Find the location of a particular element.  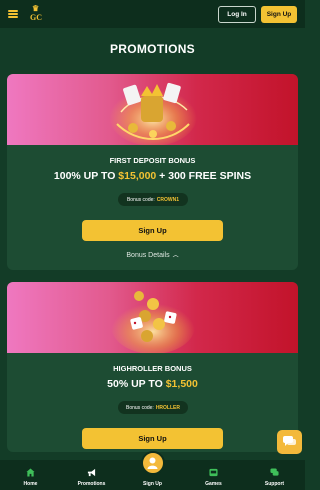

user-icon is located at coordinates (152, 463).